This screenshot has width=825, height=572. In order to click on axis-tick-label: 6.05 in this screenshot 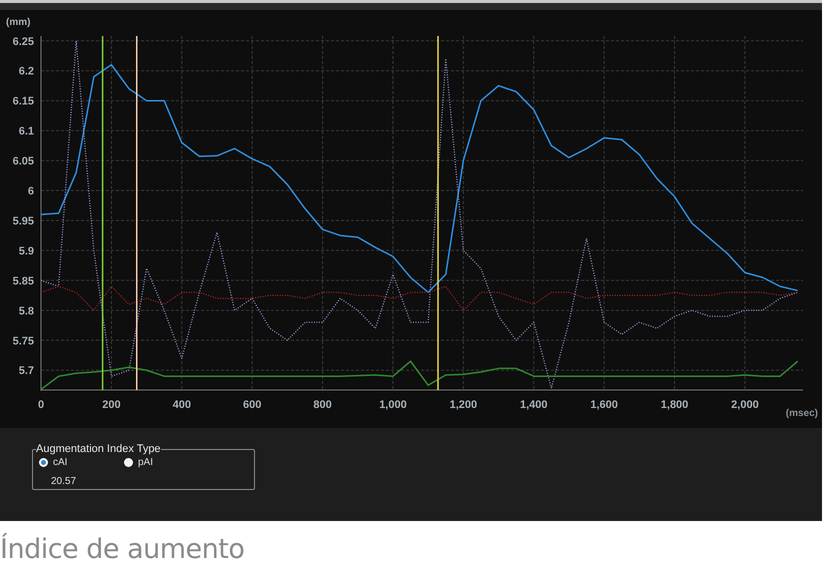, I will do `click(23, 162)`.